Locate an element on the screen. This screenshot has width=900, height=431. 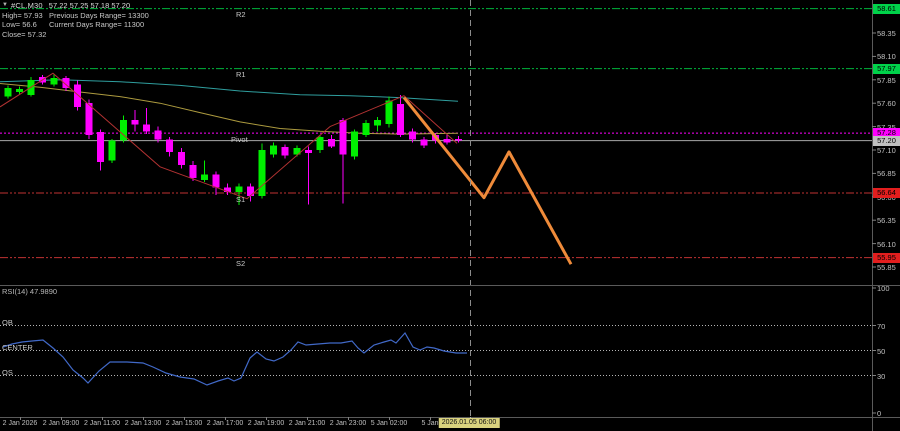
price-tick-label: 58.35 is located at coordinates (886, 33).